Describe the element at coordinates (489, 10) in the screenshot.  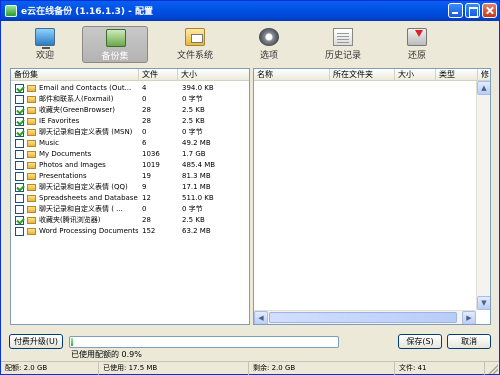
I see `close-button` at that location.